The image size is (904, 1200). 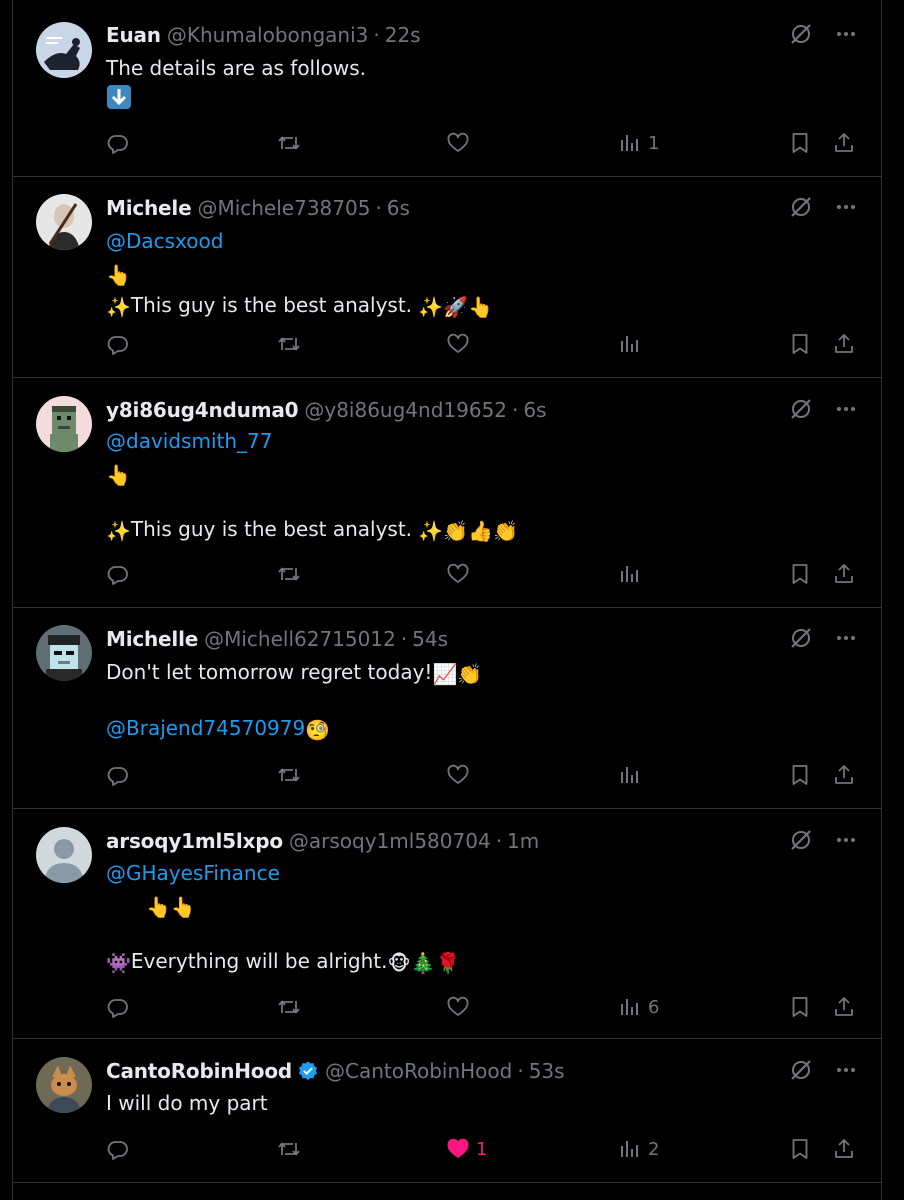 I want to click on rose-emoji: 🌹, so click(x=448, y=962).